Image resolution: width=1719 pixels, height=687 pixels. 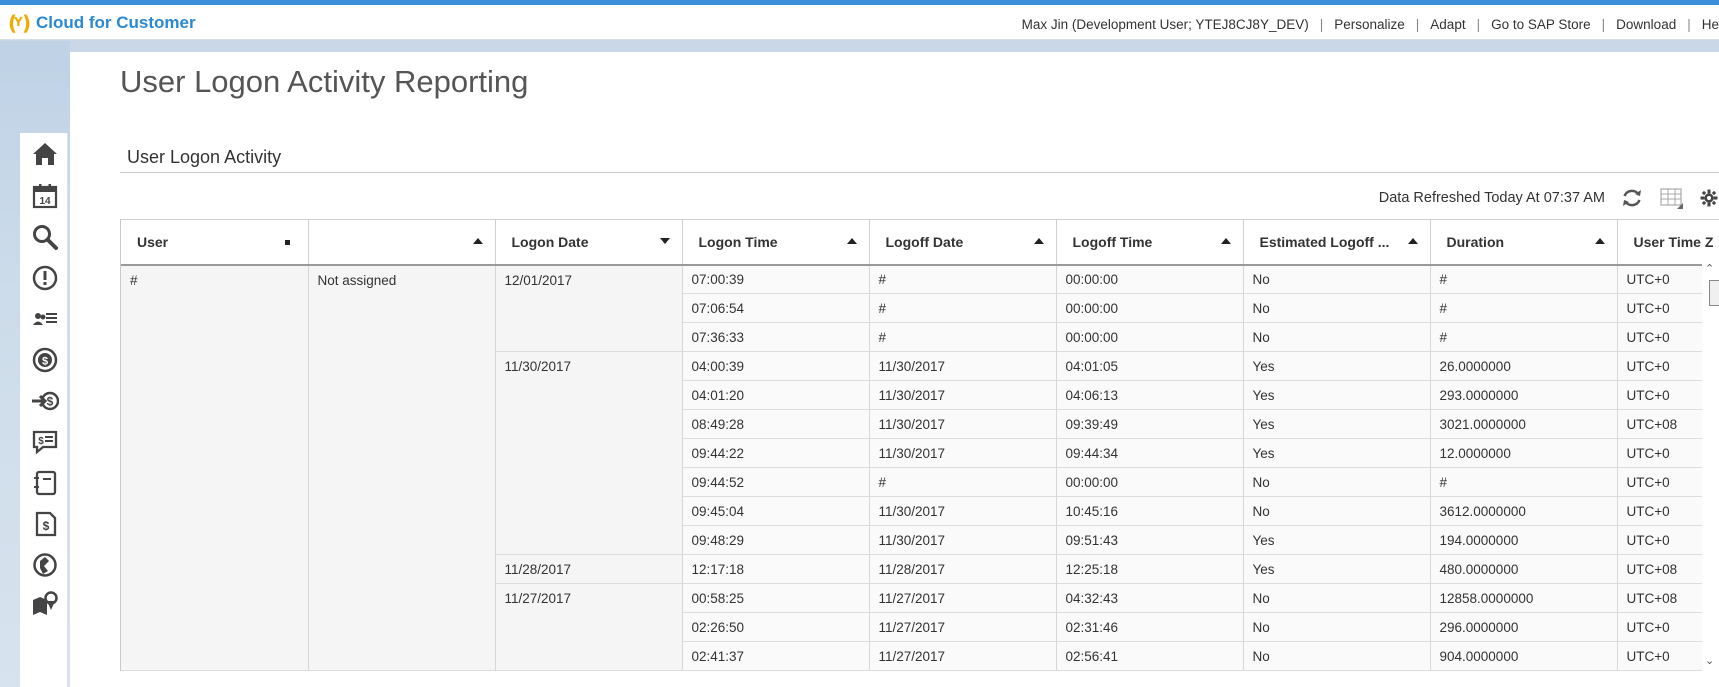 What do you see at coordinates (45, 442) in the screenshot?
I see `chat-money-icon: $` at bounding box center [45, 442].